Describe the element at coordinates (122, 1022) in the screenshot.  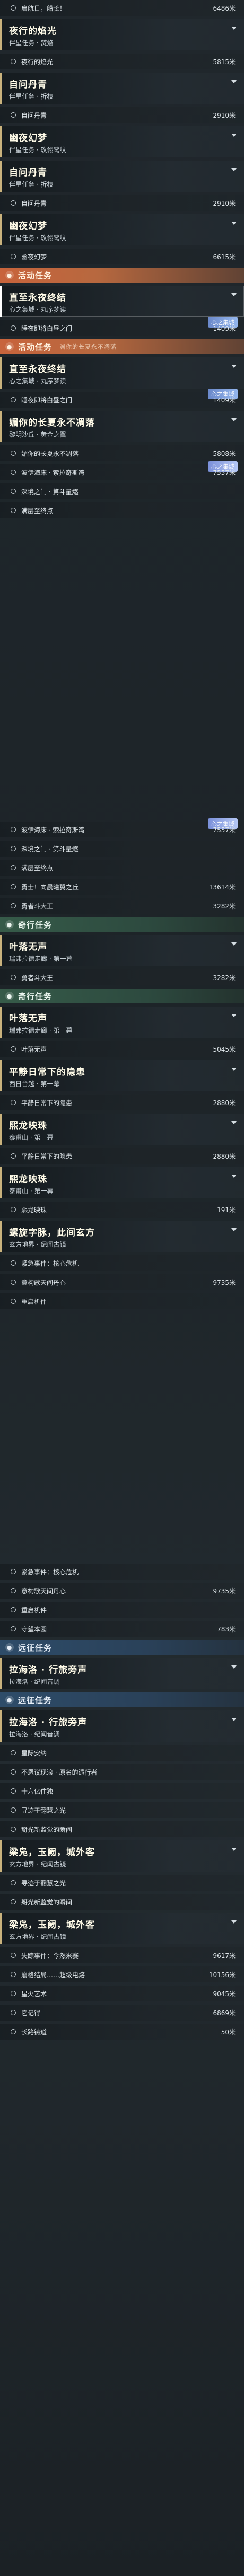
I see `quest-title-card: 叶落无声 瑞弗拉德走廊 · 第一幕` at that location.